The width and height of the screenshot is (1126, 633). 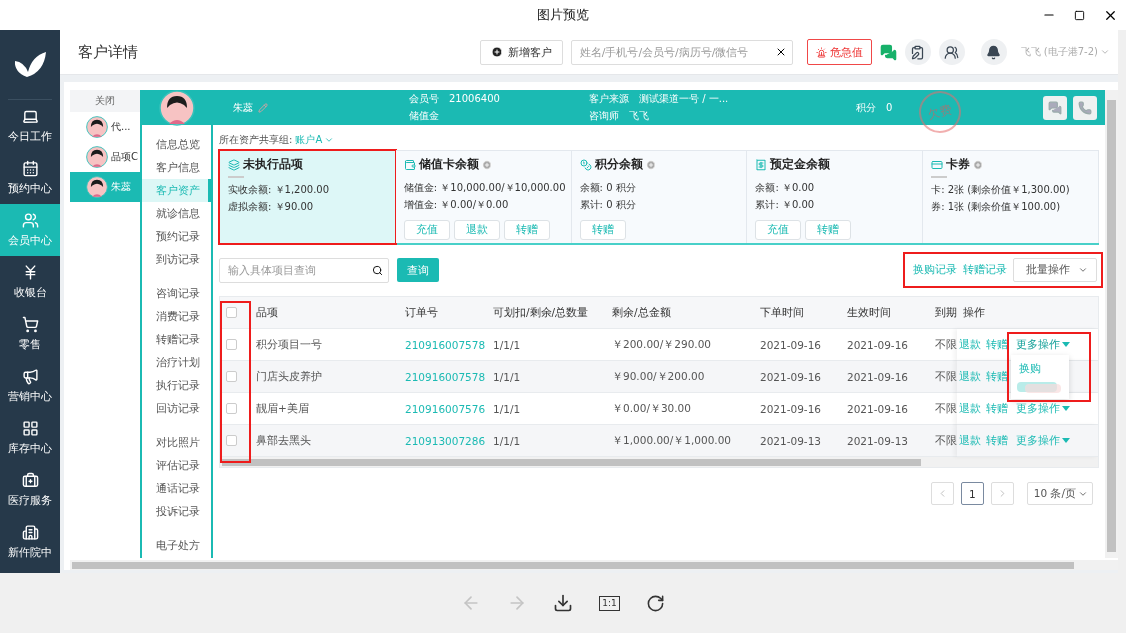 What do you see at coordinates (176, 316) in the screenshot?
I see `section-link: 消费记录` at bounding box center [176, 316].